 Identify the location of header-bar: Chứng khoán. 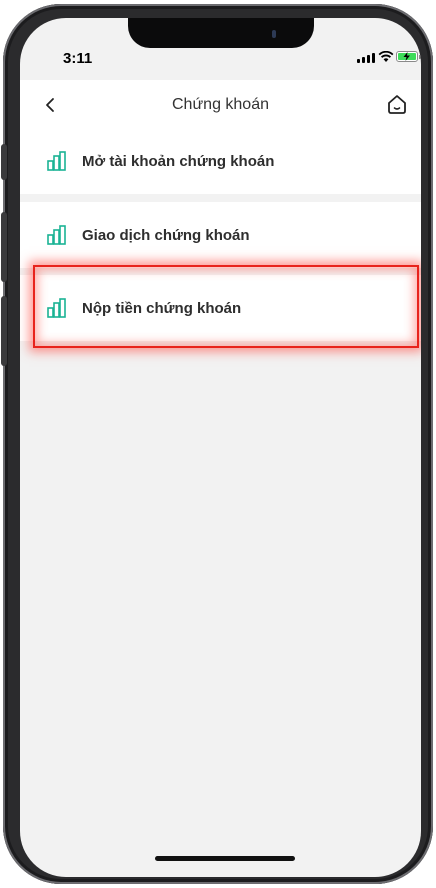
(220, 105).